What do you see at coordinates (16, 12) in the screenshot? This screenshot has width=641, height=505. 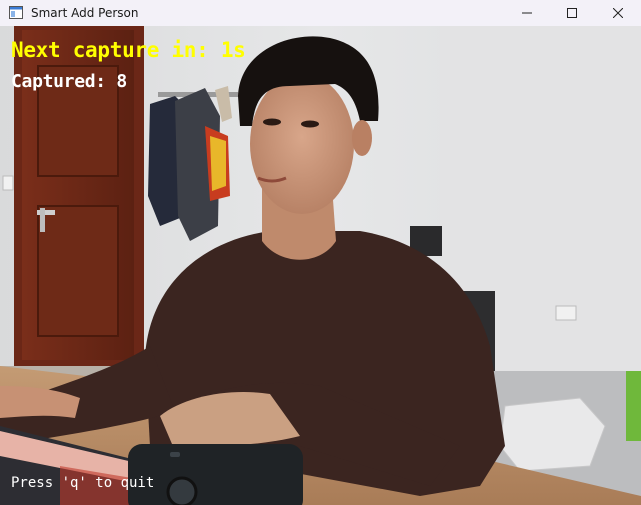 I see `window-app-icon` at bounding box center [16, 12].